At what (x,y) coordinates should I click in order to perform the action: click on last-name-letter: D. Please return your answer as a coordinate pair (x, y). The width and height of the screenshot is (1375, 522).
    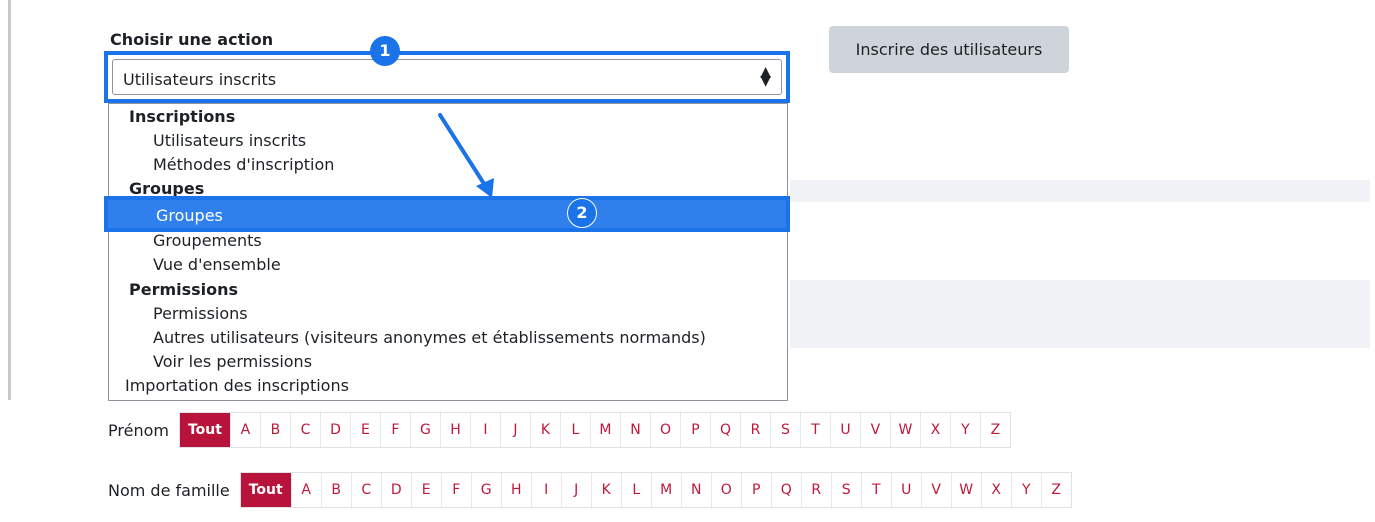
    Looking at the image, I should click on (395, 490).